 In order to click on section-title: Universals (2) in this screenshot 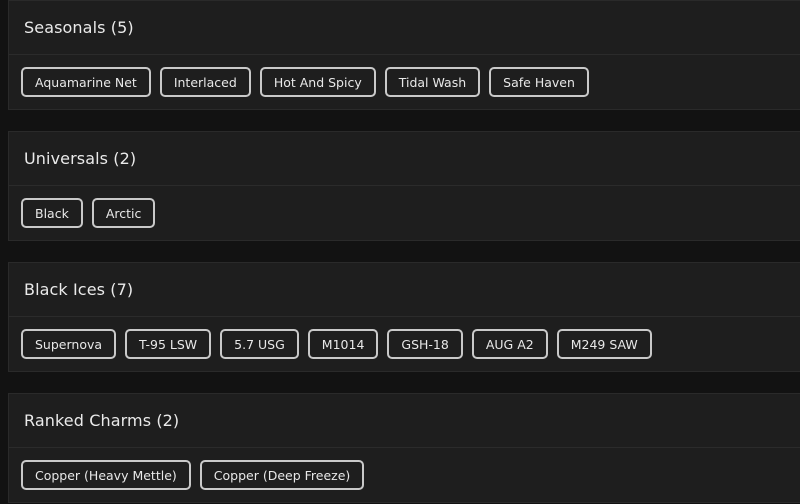, I will do `click(80, 158)`.